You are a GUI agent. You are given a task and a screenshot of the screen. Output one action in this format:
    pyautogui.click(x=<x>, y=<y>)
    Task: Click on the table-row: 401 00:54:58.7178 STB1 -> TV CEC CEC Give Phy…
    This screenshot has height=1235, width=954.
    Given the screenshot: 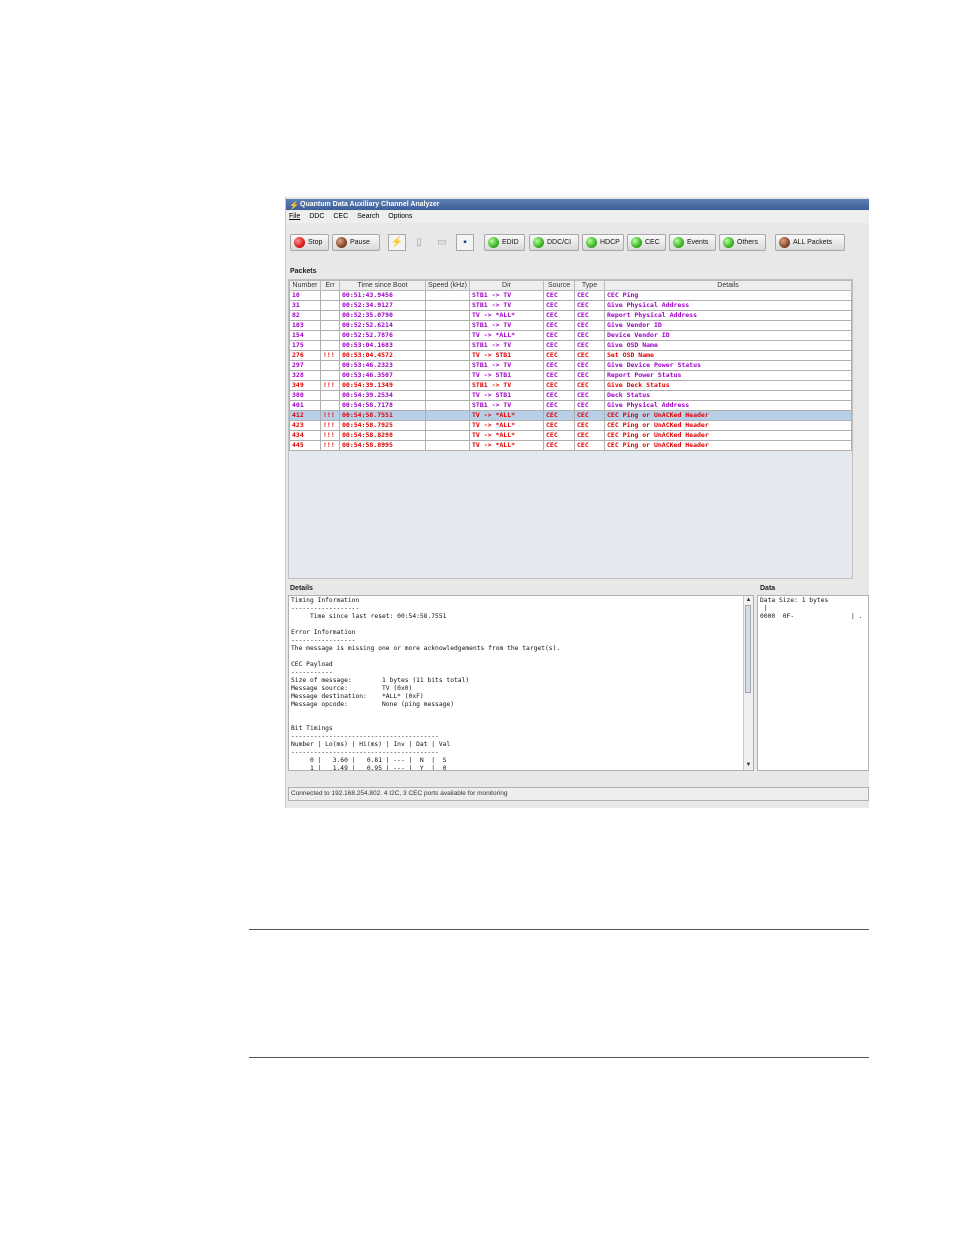 What is the action you would take?
    pyautogui.click(x=570, y=405)
    